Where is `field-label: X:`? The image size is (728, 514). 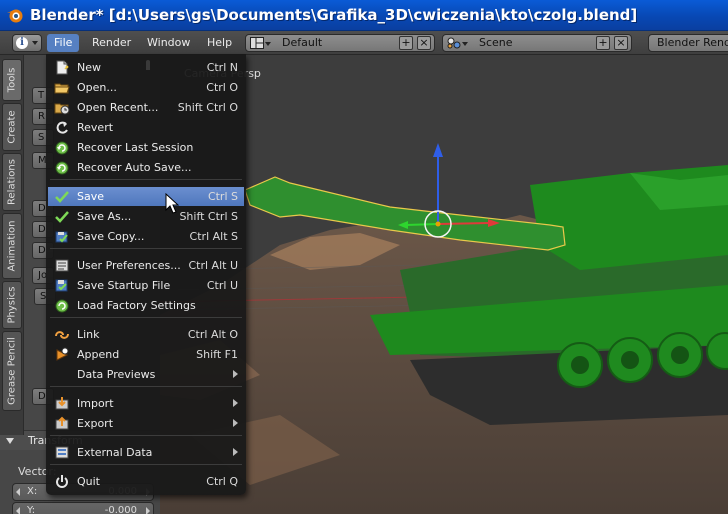
field-label: X: is located at coordinates (32, 491).